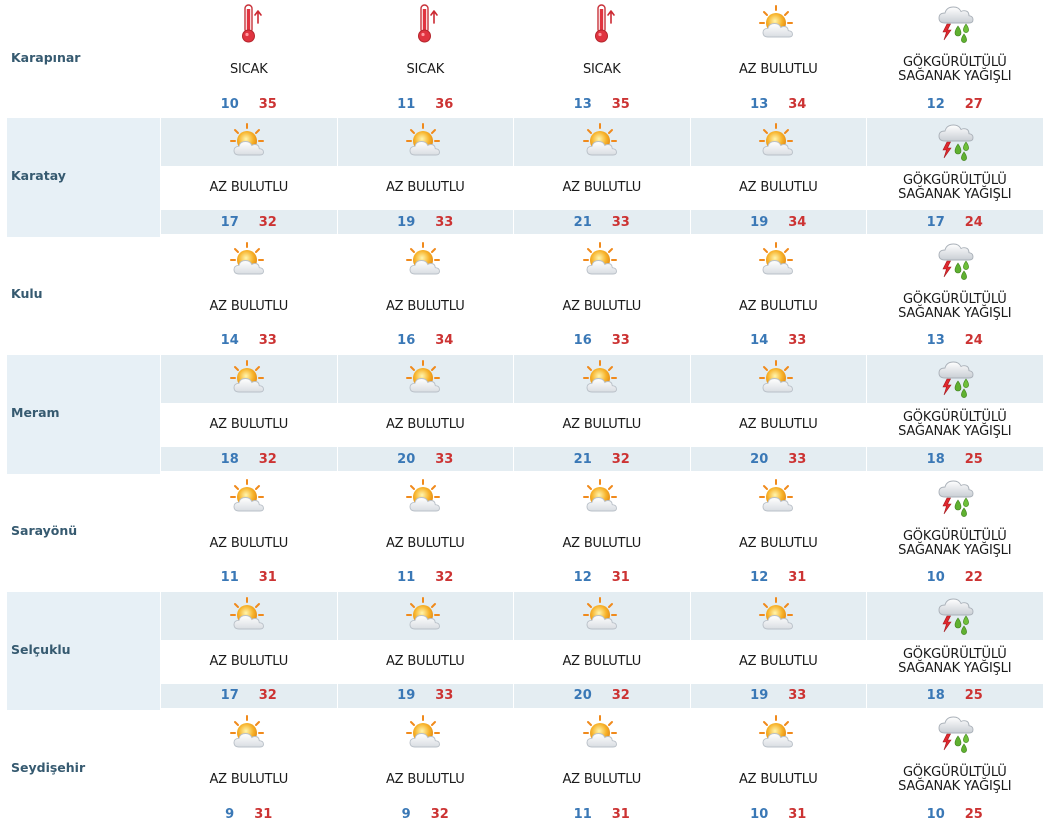 This screenshot has width=1051, height=829. Describe the element at coordinates (41, 649) in the screenshot. I see `district-name: Selçuklu` at that location.